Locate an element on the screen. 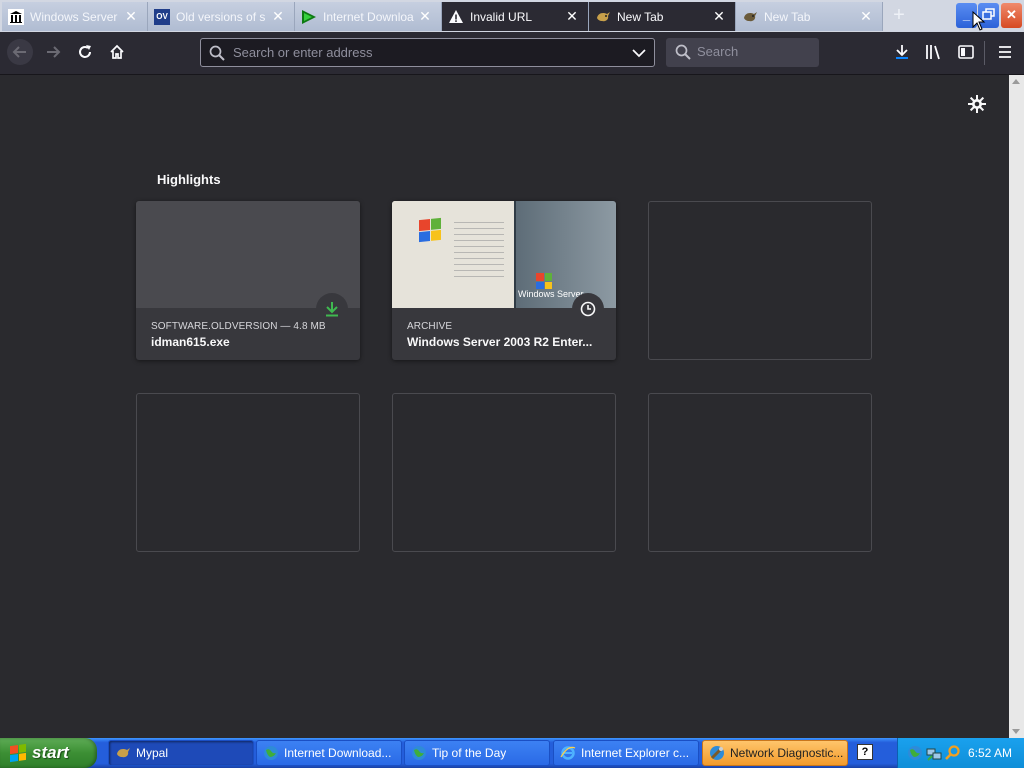 This screenshot has height=768, width=1024. card-badge is located at coordinates (588, 309).